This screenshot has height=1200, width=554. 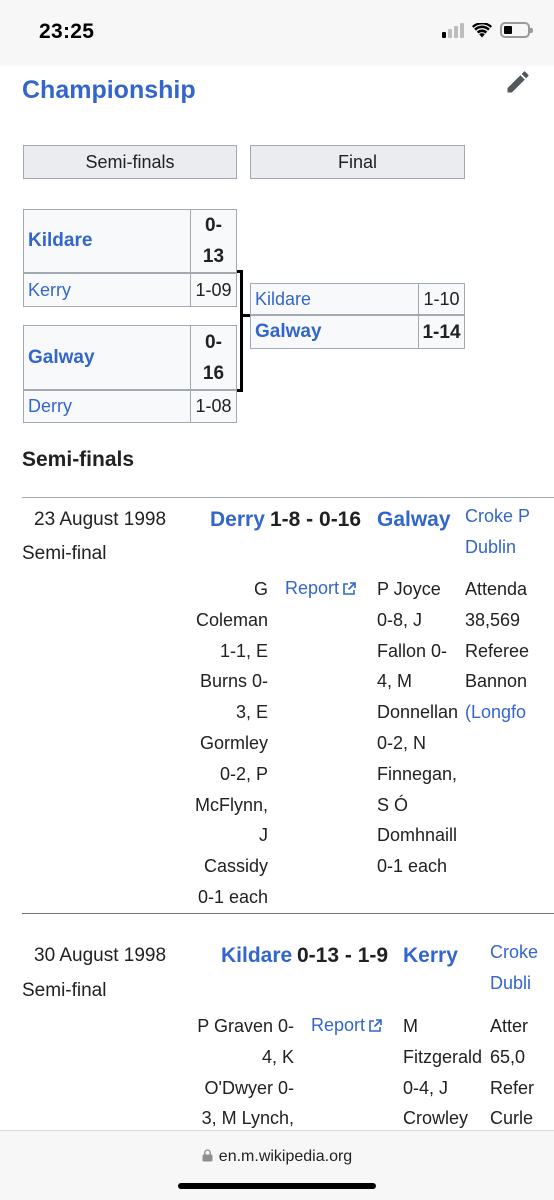 What do you see at coordinates (497, 516) in the screenshot?
I see `match-venue: Croke P` at bounding box center [497, 516].